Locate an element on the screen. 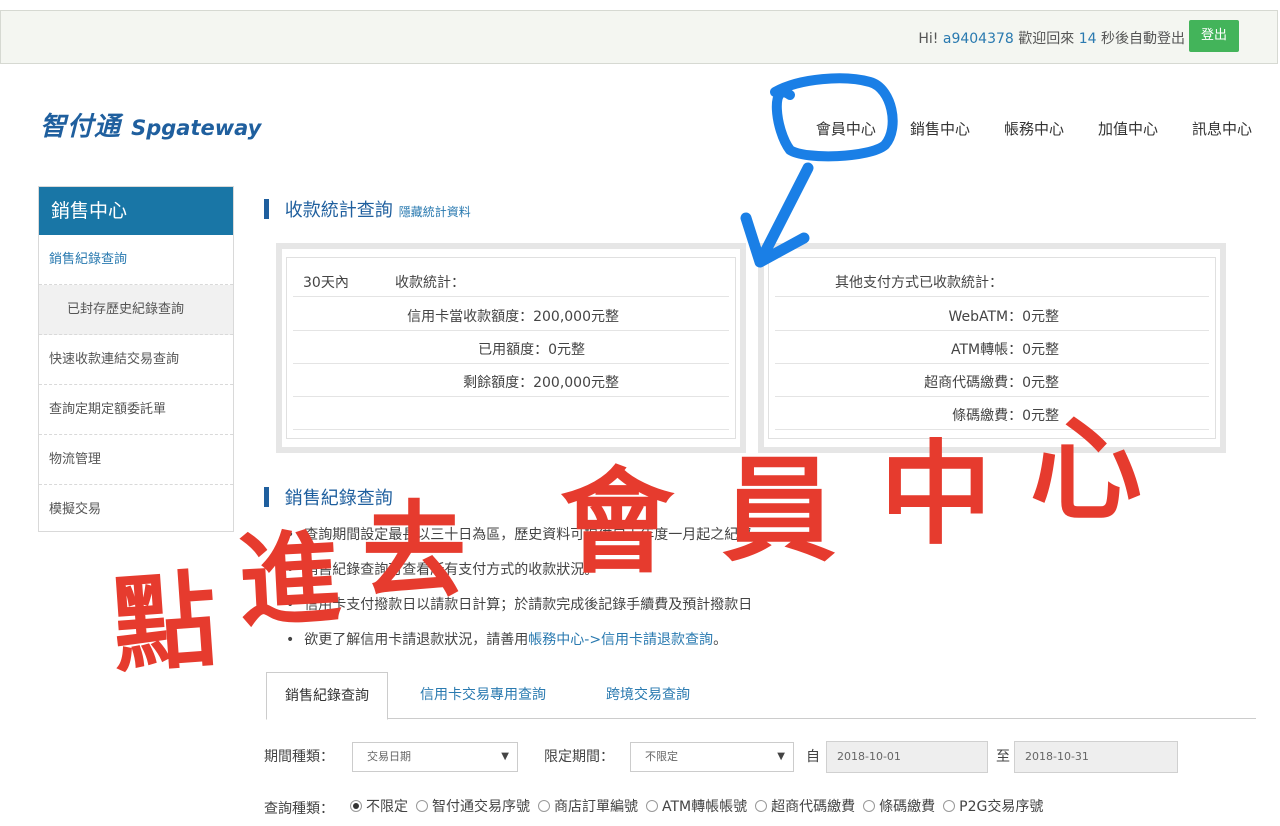  annotation-char: 中 is located at coordinates (936, 495).